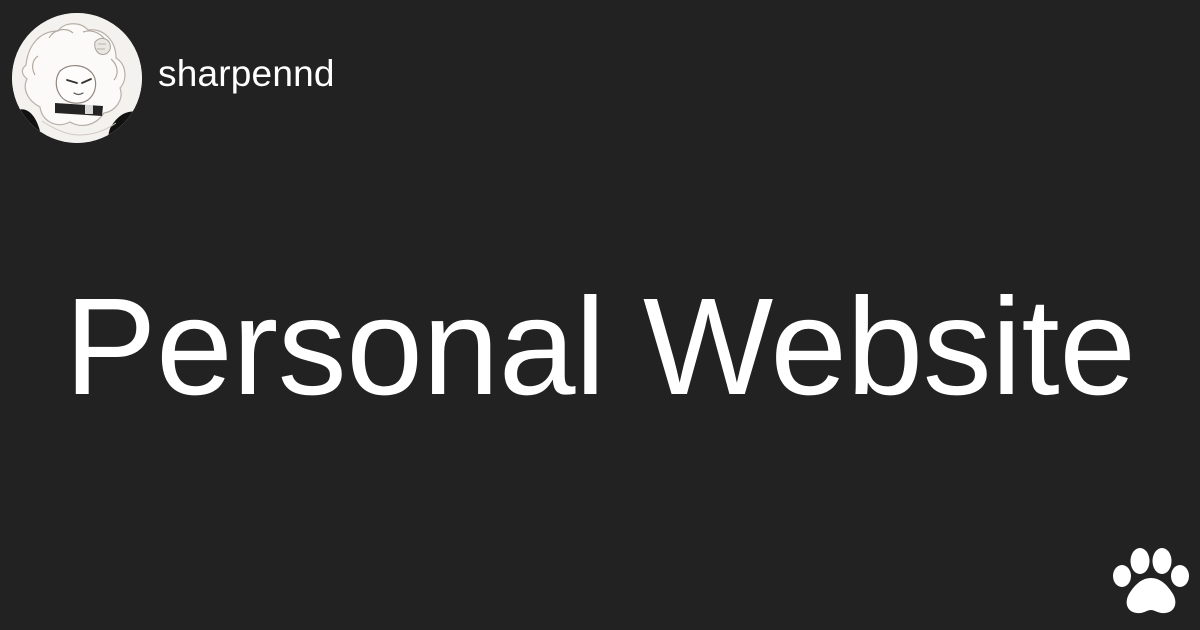 This screenshot has height=630, width=1200. What do you see at coordinates (1151, 580) in the screenshot?
I see `paw-icon` at bounding box center [1151, 580].